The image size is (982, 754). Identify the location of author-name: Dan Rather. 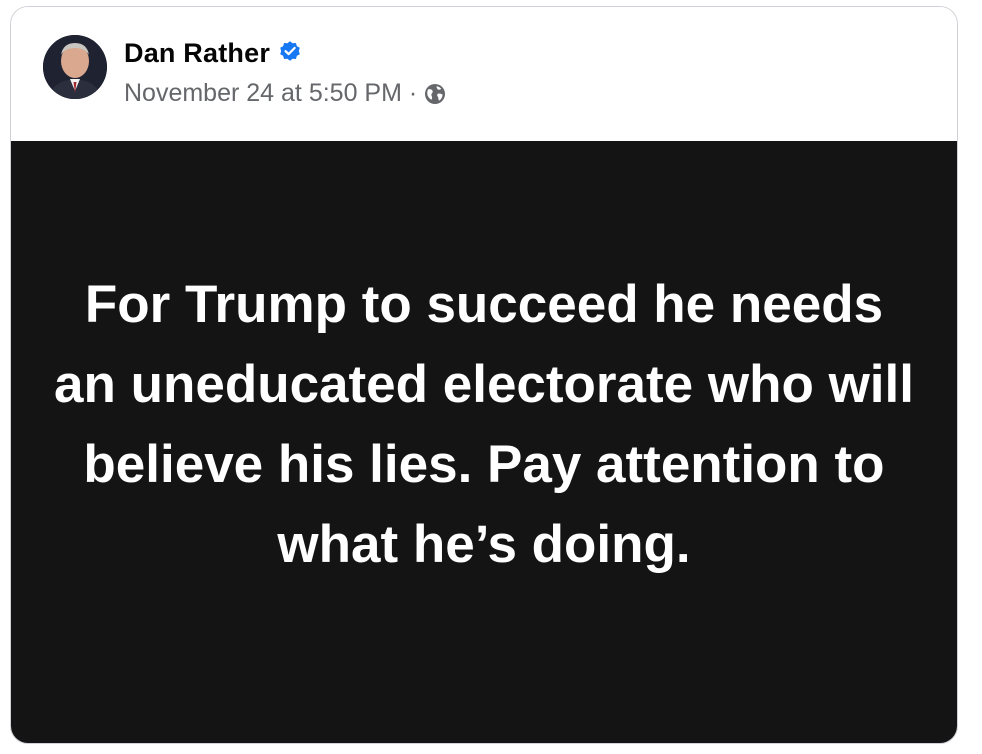
(197, 53).